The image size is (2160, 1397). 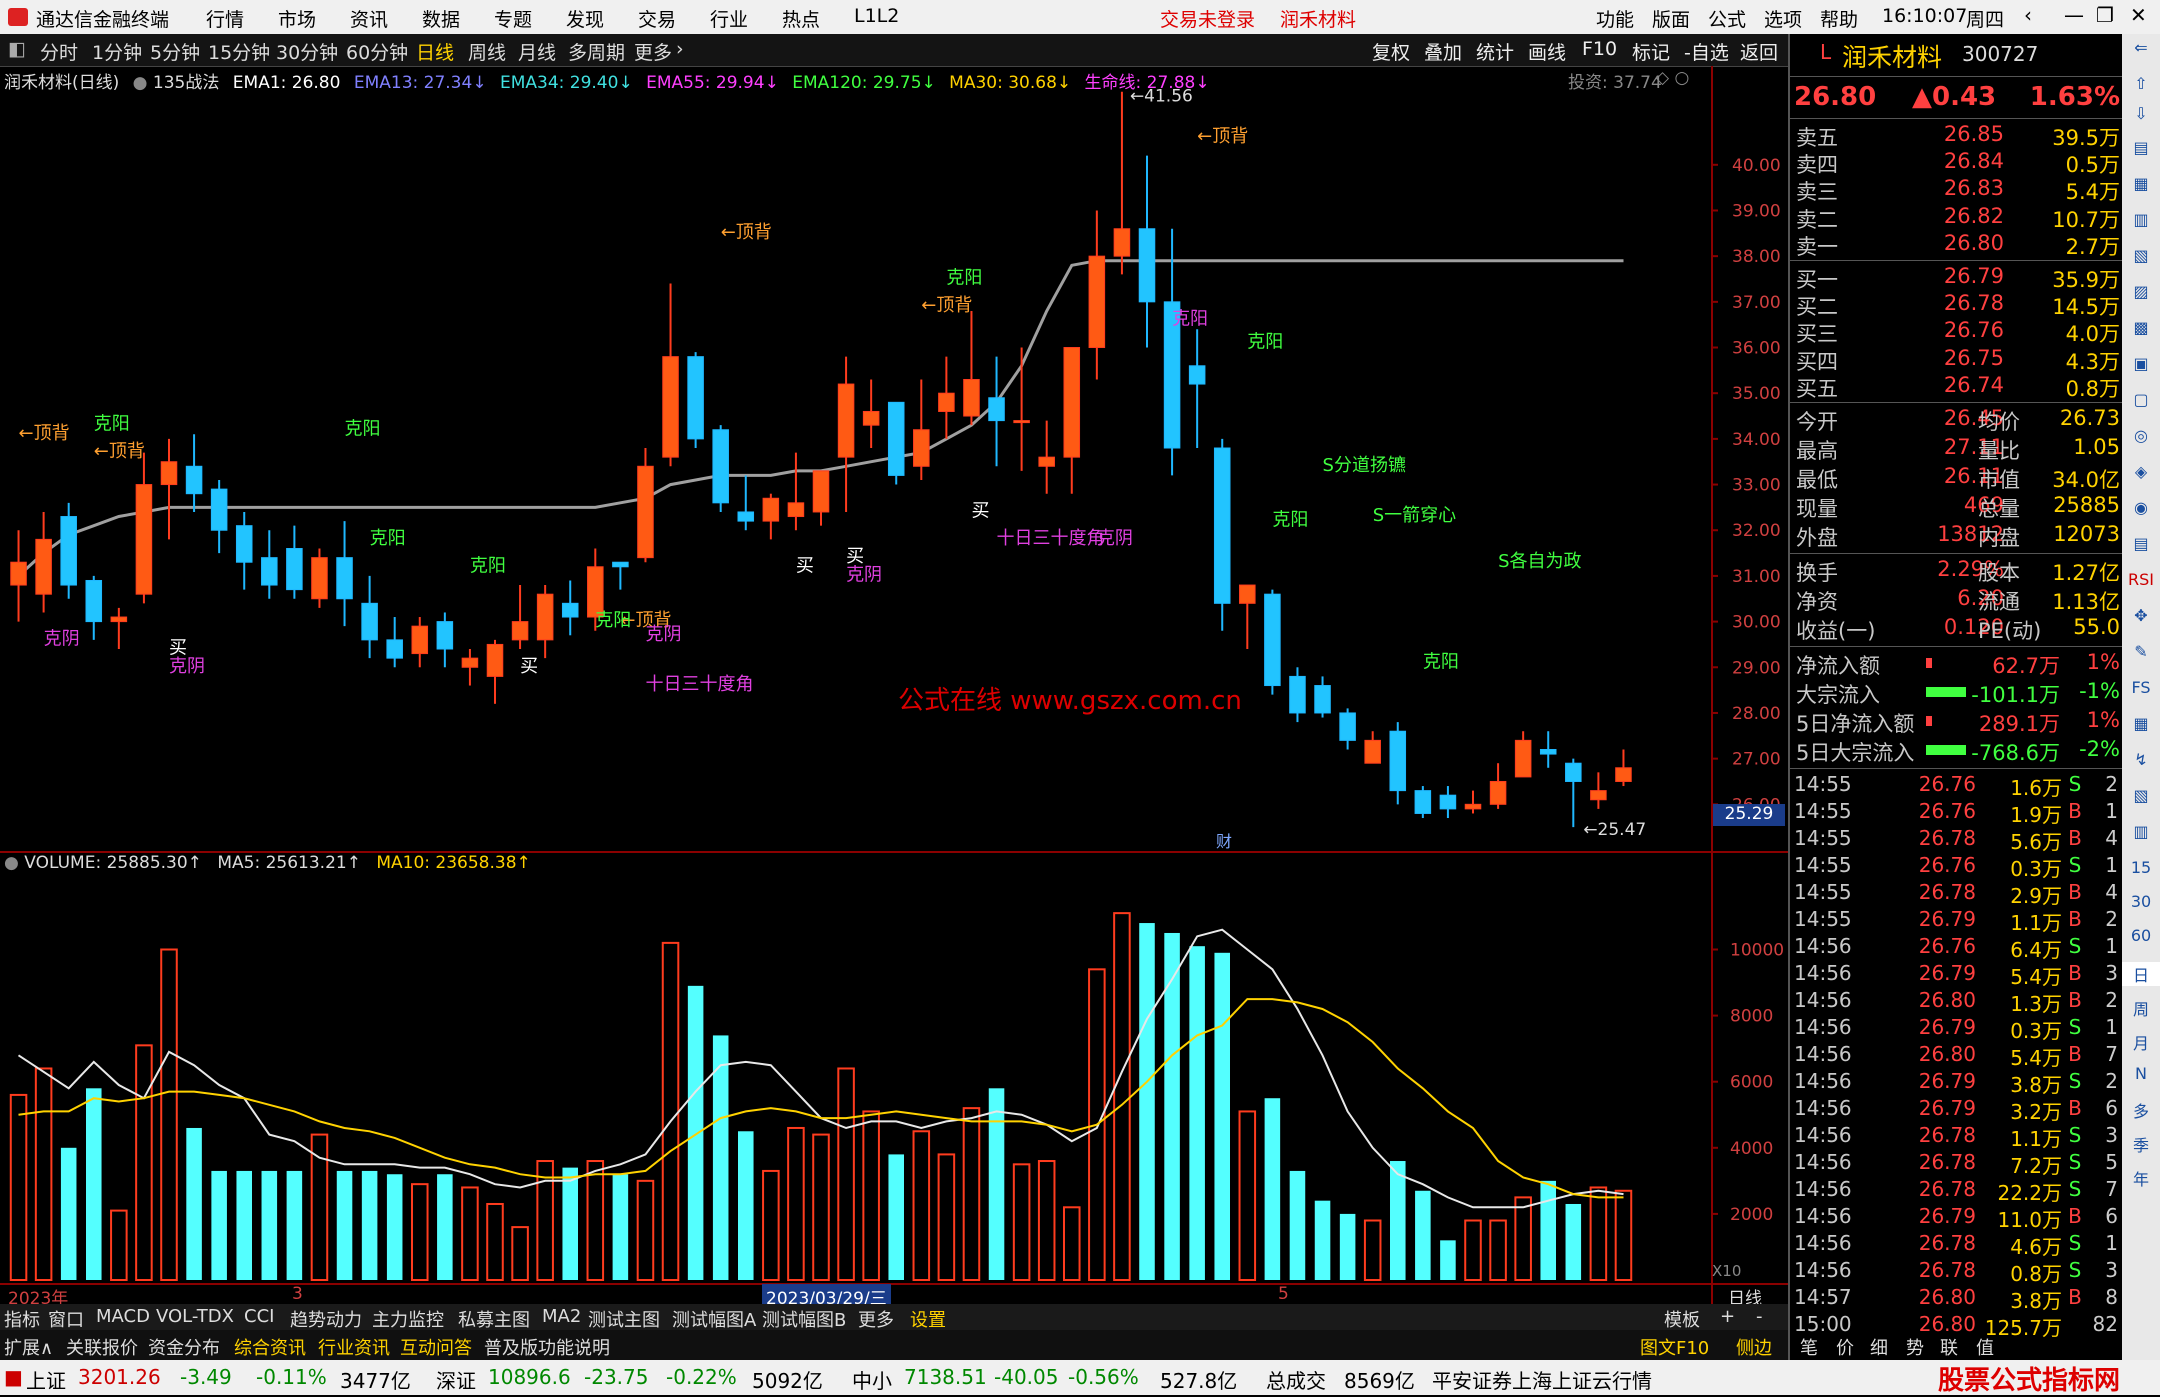 What do you see at coordinates (2141, 147) in the screenshot?
I see `strip-list-icon: ▤` at bounding box center [2141, 147].